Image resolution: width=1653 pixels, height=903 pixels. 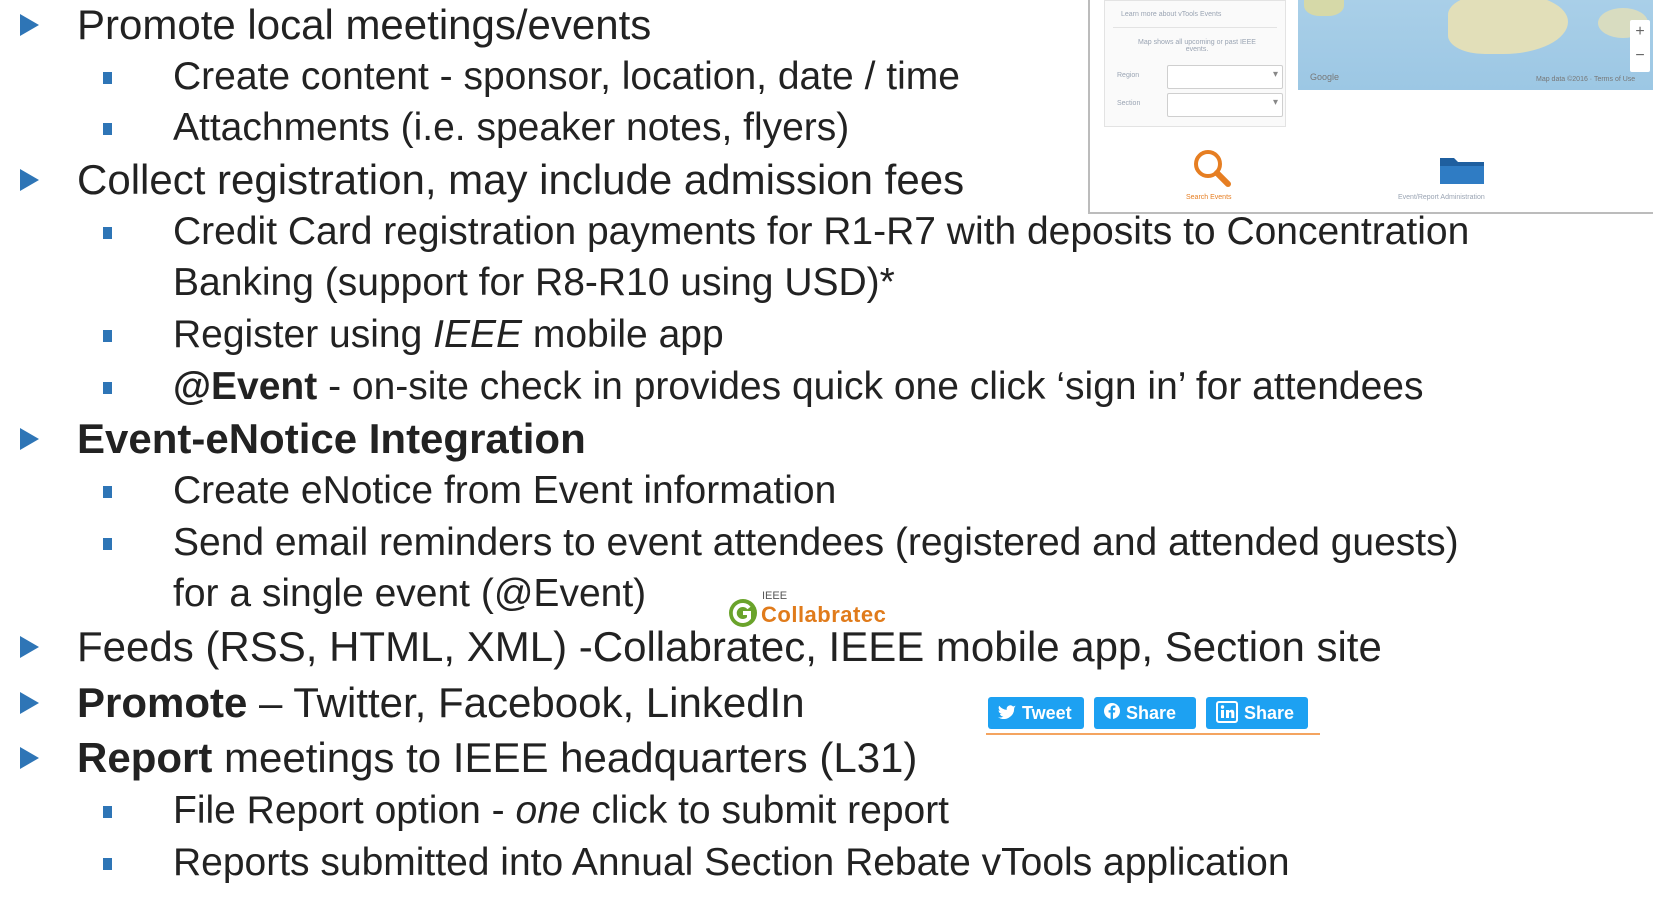 I want to click on learn-more-link: Learn more about vTools Events, so click(x=1171, y=14).